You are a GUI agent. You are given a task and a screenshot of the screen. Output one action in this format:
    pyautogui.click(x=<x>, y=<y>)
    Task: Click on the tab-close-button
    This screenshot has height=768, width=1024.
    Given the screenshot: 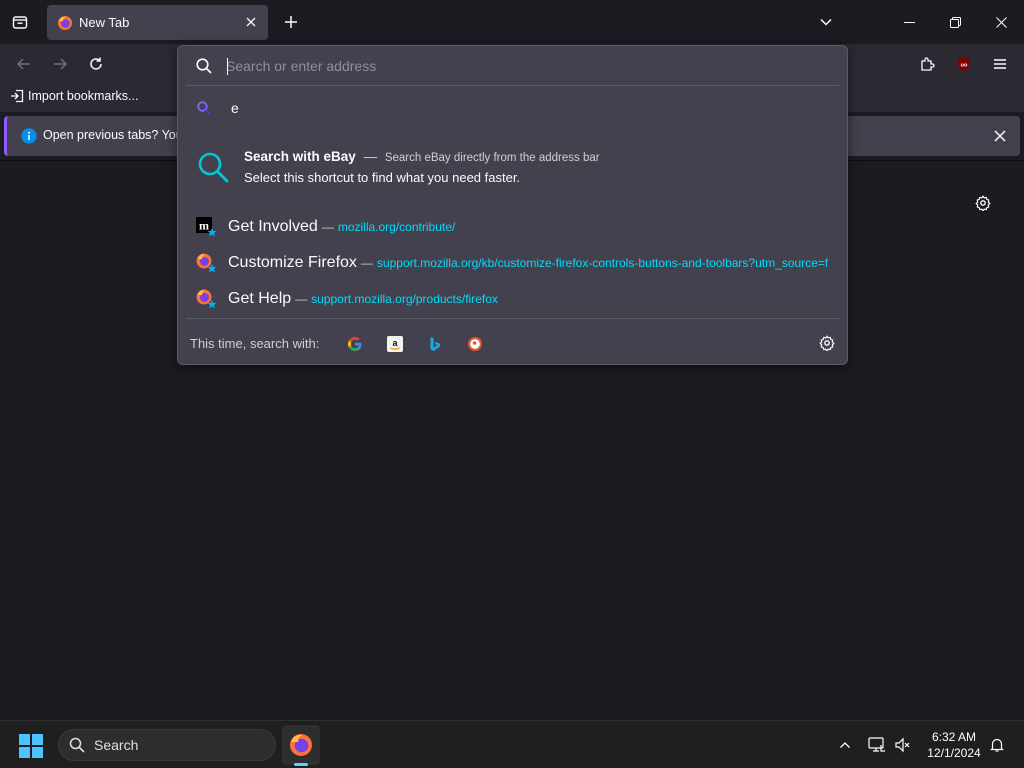 What is the action you would take?
    pyautogui.click(x=251, y=22)
    